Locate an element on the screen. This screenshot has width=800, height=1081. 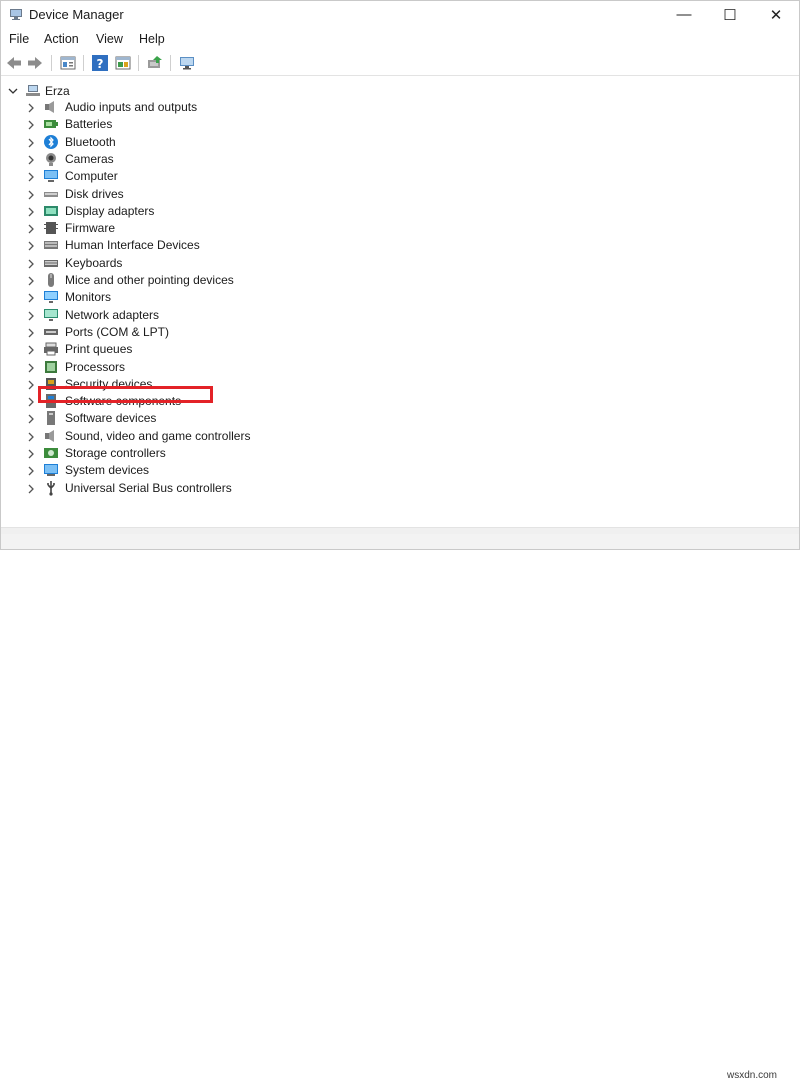
menu-help: Help is located at coordinates (152, 39).